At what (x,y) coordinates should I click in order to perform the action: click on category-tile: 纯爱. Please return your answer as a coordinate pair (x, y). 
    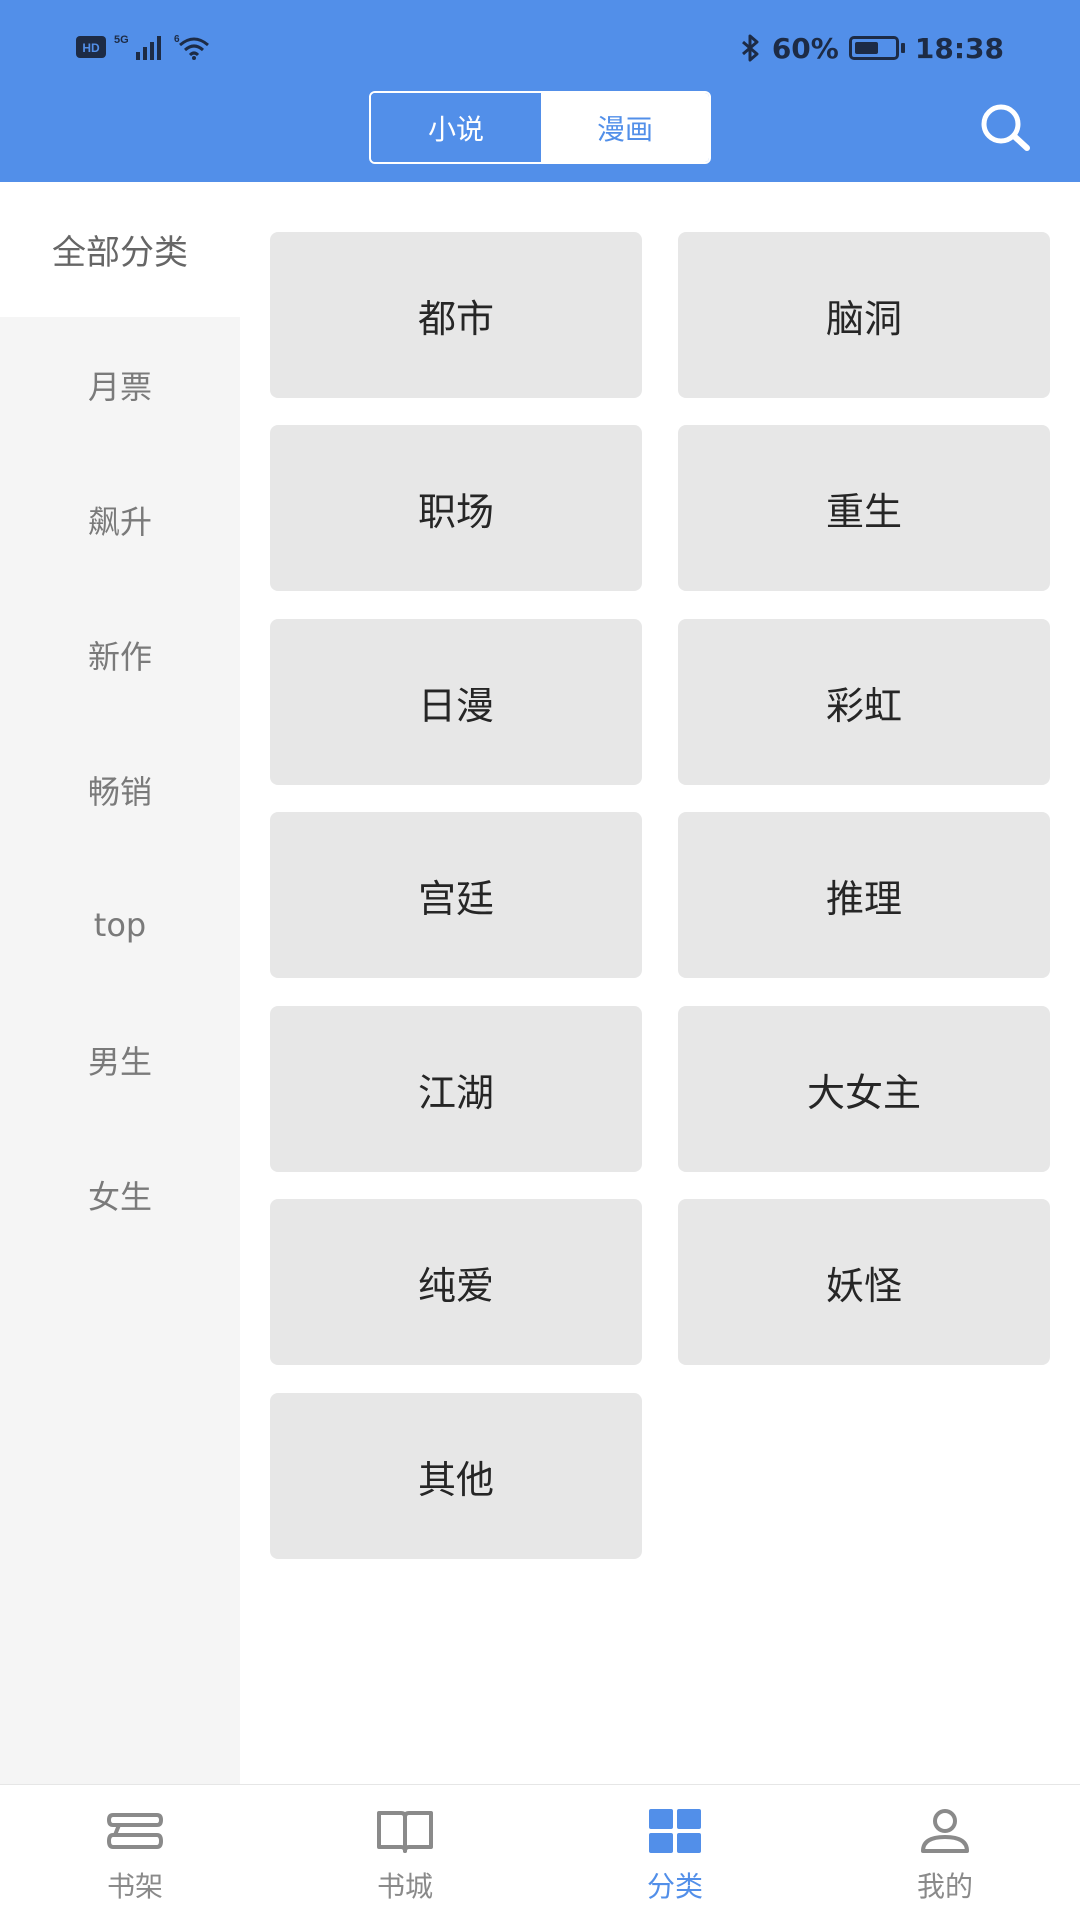
    Looking at the image, I should click on (456, 1282).